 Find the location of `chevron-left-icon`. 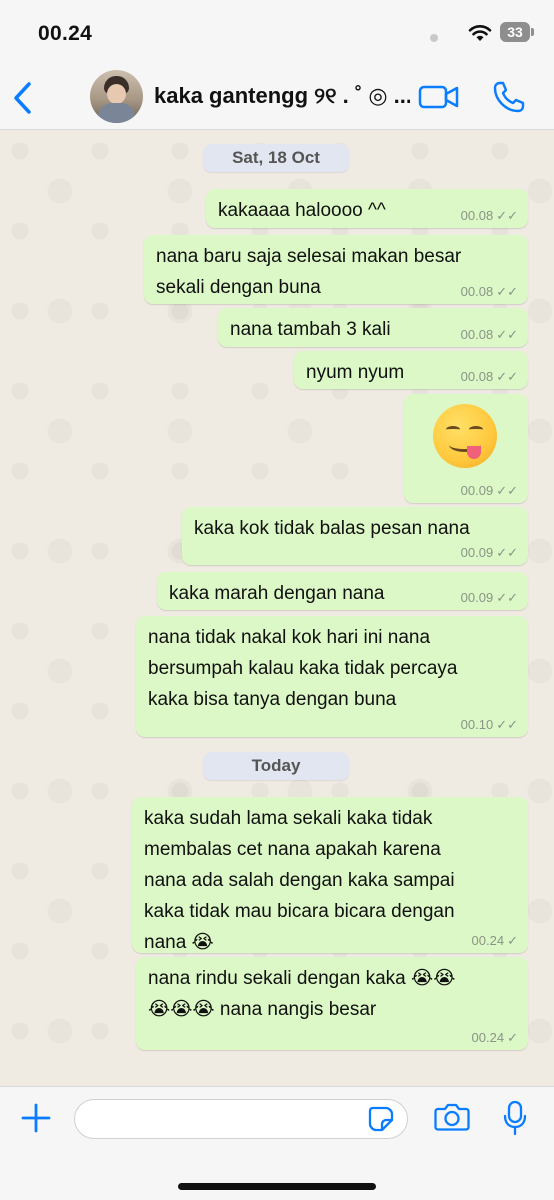

chevron-left-icon is located at coordinates (23, 98).